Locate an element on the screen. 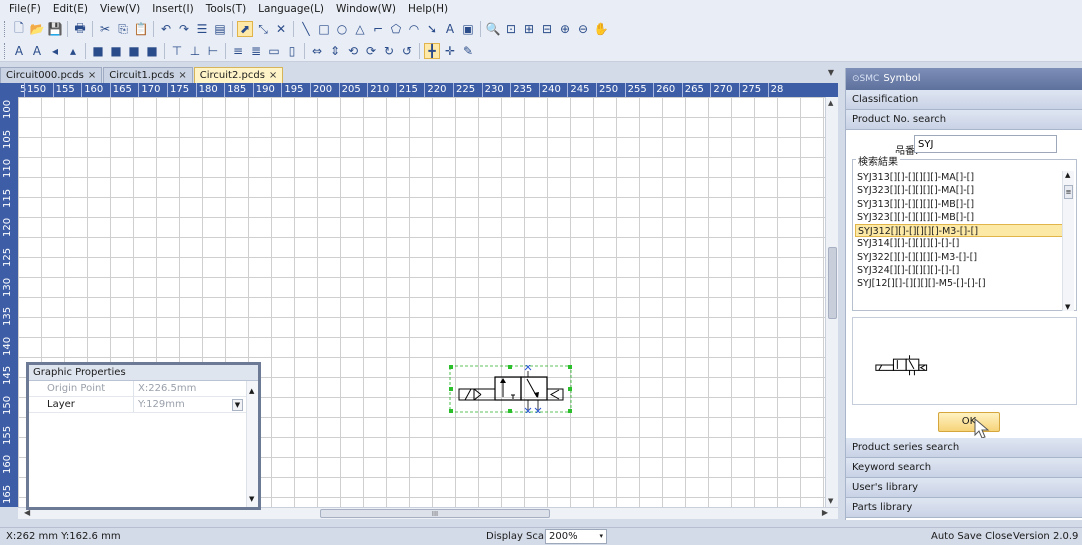 This screenshot has height=545, width=1082. text-icon: A is located at coordinates (450, 29).